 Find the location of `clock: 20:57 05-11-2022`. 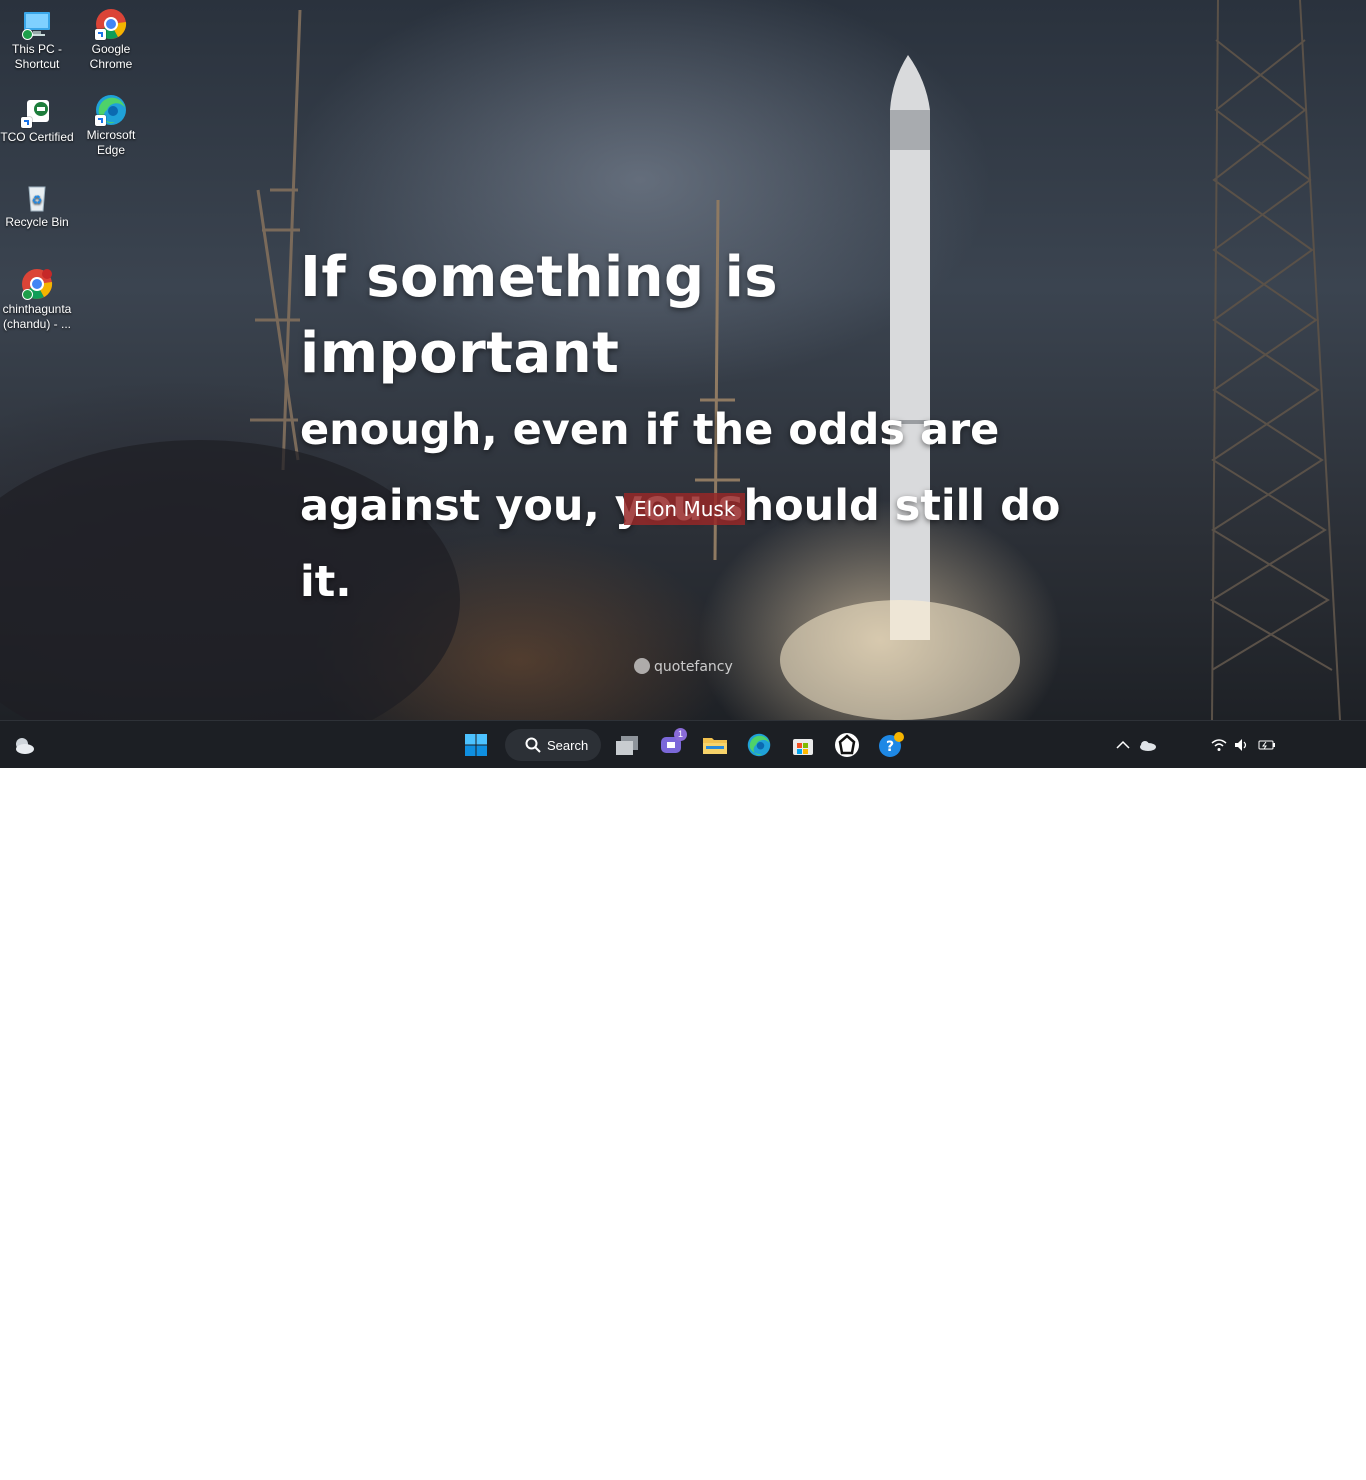

clock: 20:57 05-11-2022 is located at coordinates (1321, 1465).